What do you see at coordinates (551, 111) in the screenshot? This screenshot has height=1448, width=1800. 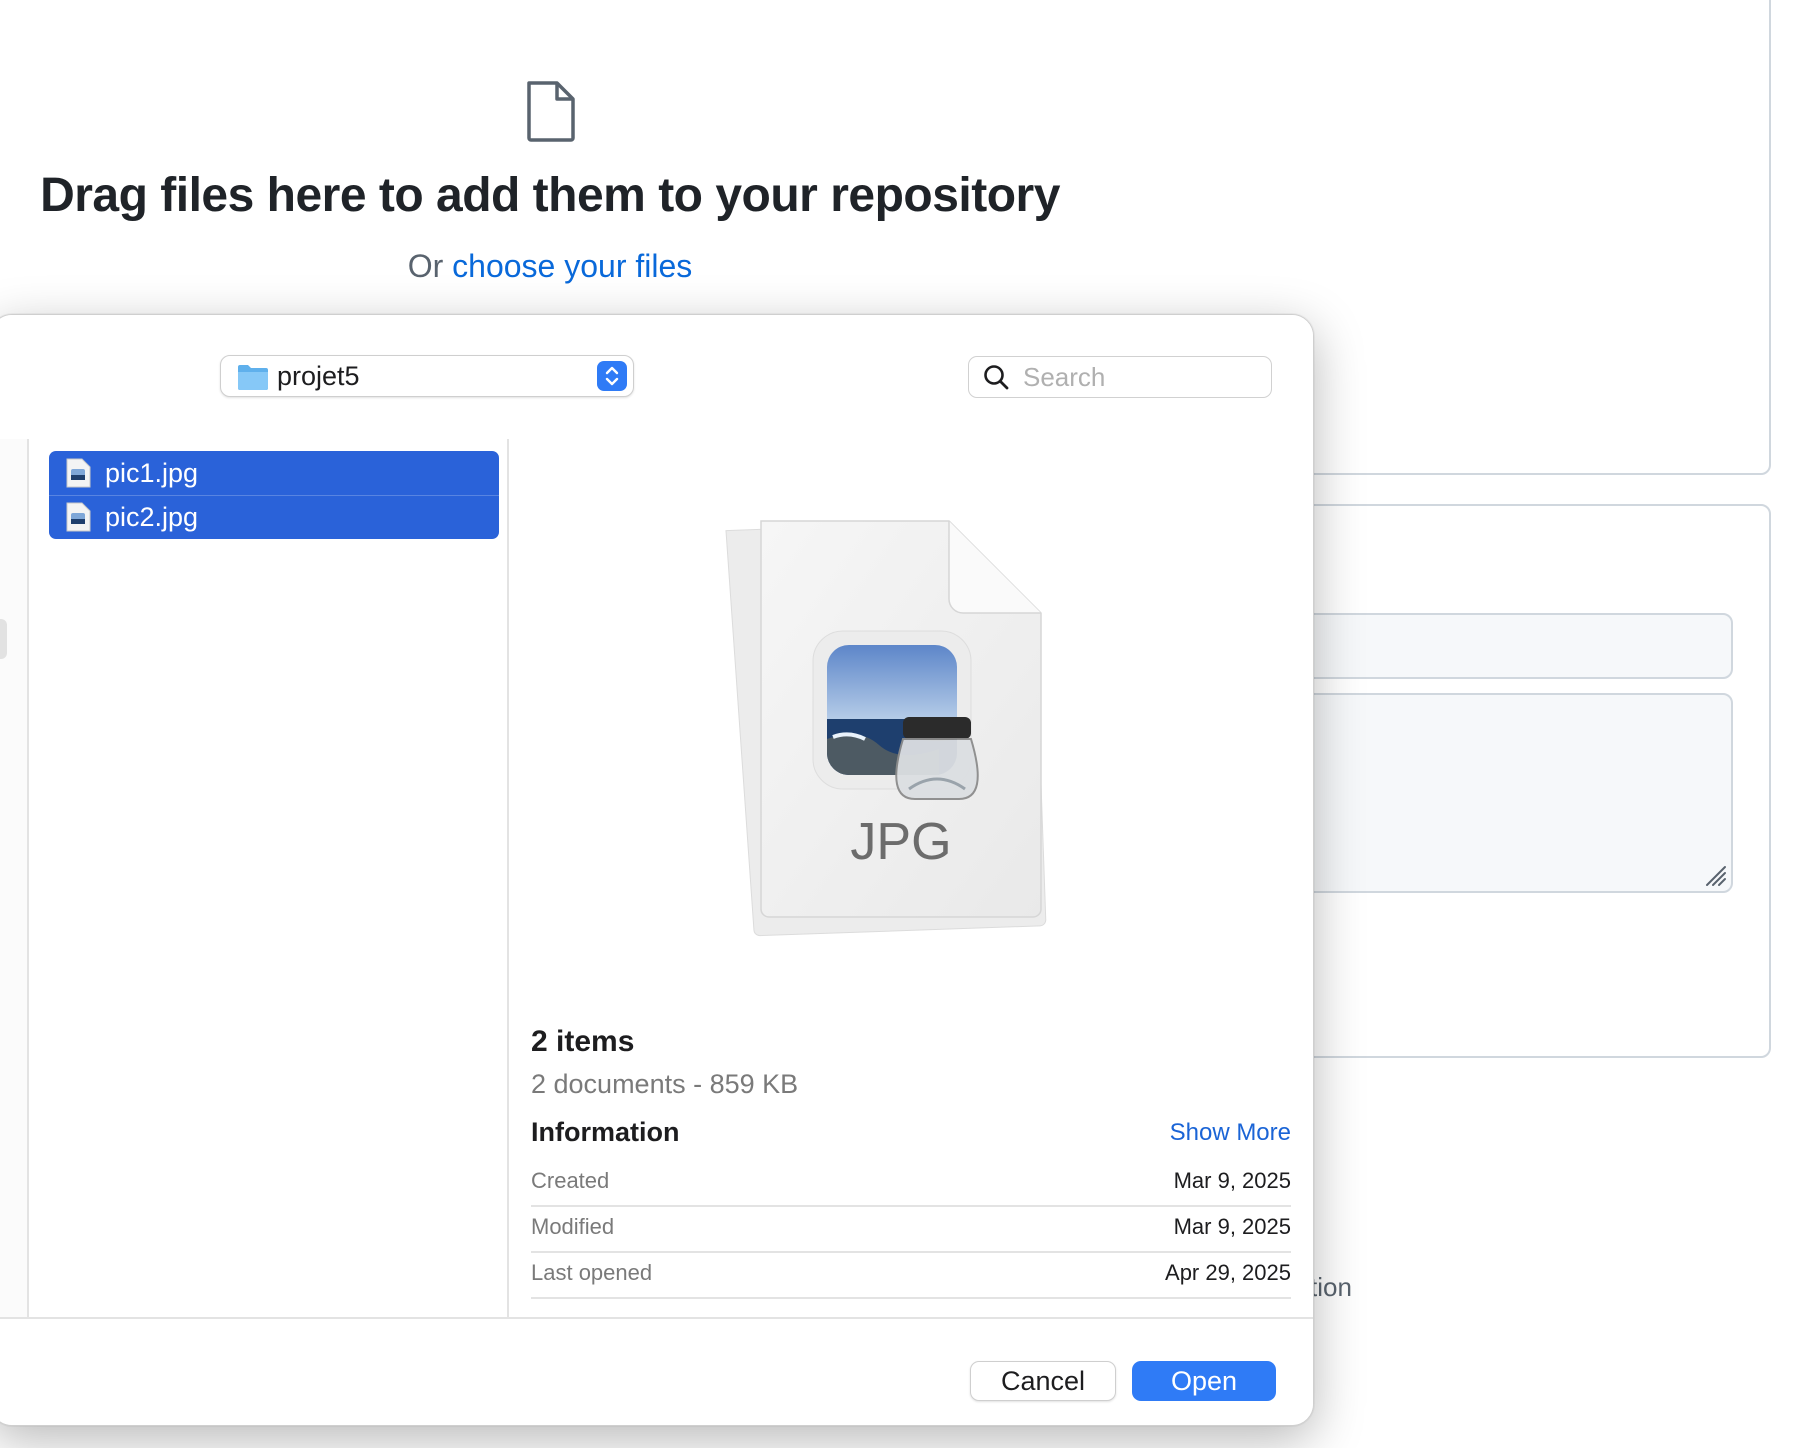 I see `file-icon` at bounding box center [551, 111].